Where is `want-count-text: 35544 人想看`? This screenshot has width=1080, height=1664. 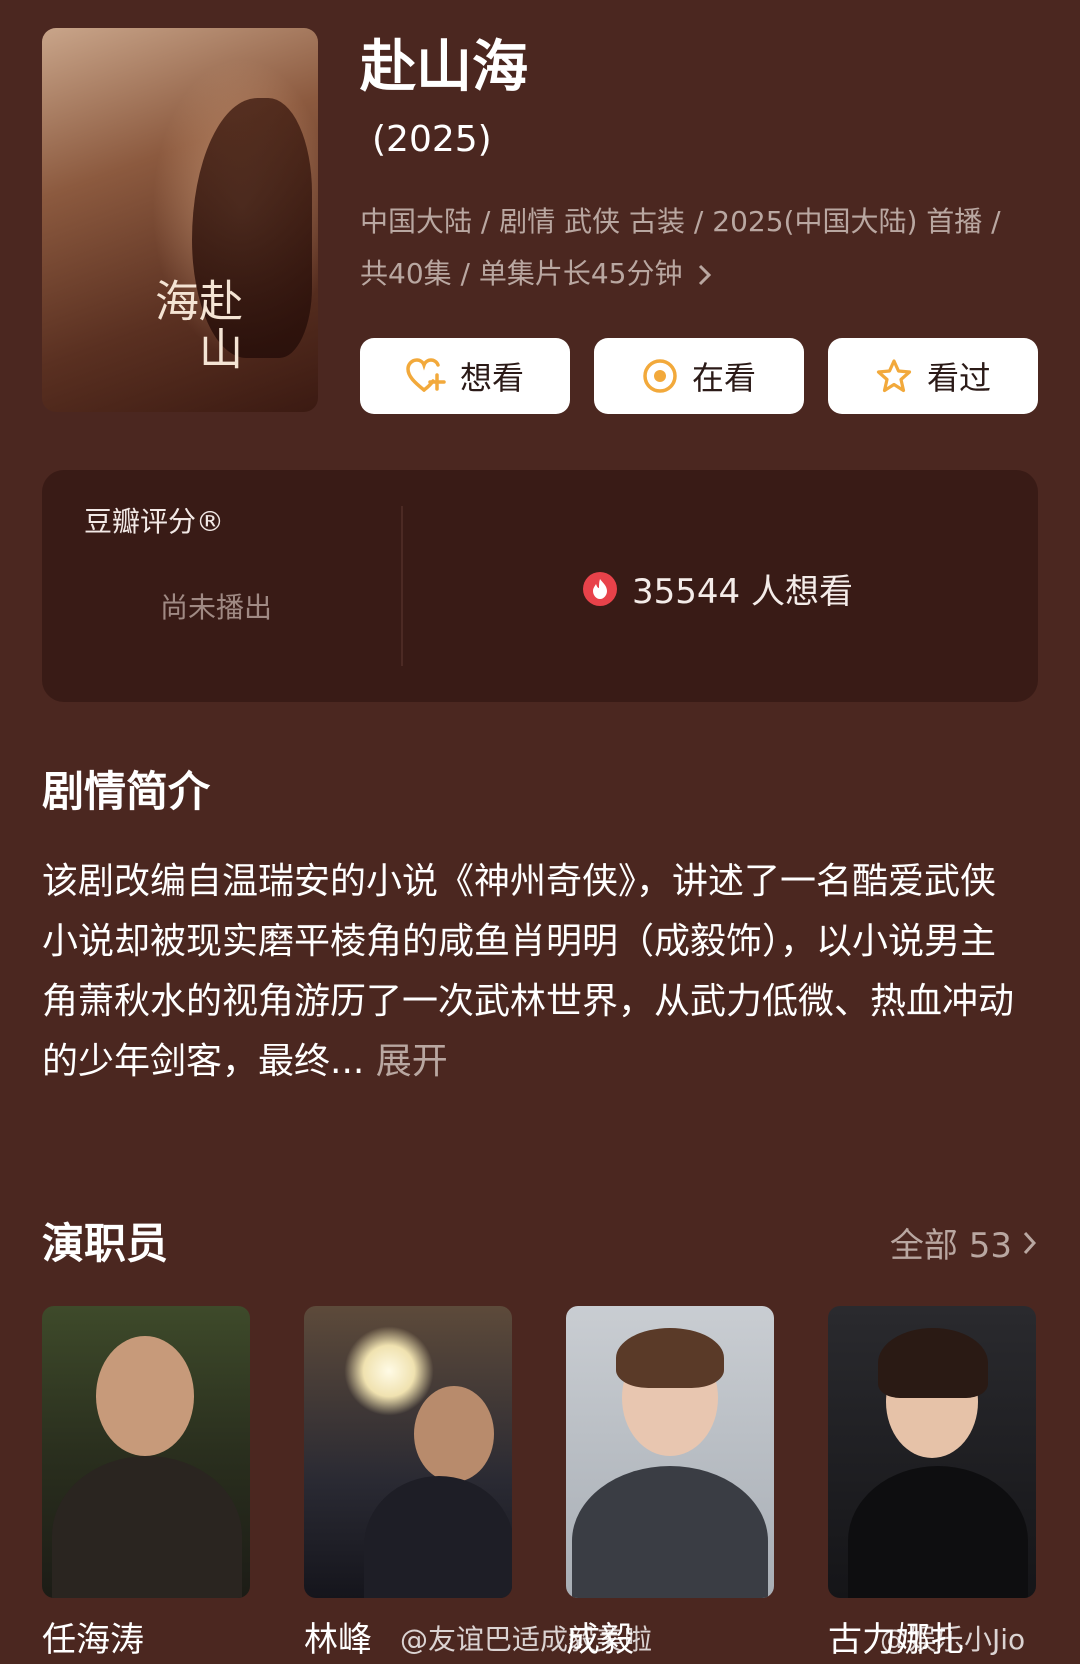
want-count-text: 35544 人想看 is located at coordinates (742, 592).